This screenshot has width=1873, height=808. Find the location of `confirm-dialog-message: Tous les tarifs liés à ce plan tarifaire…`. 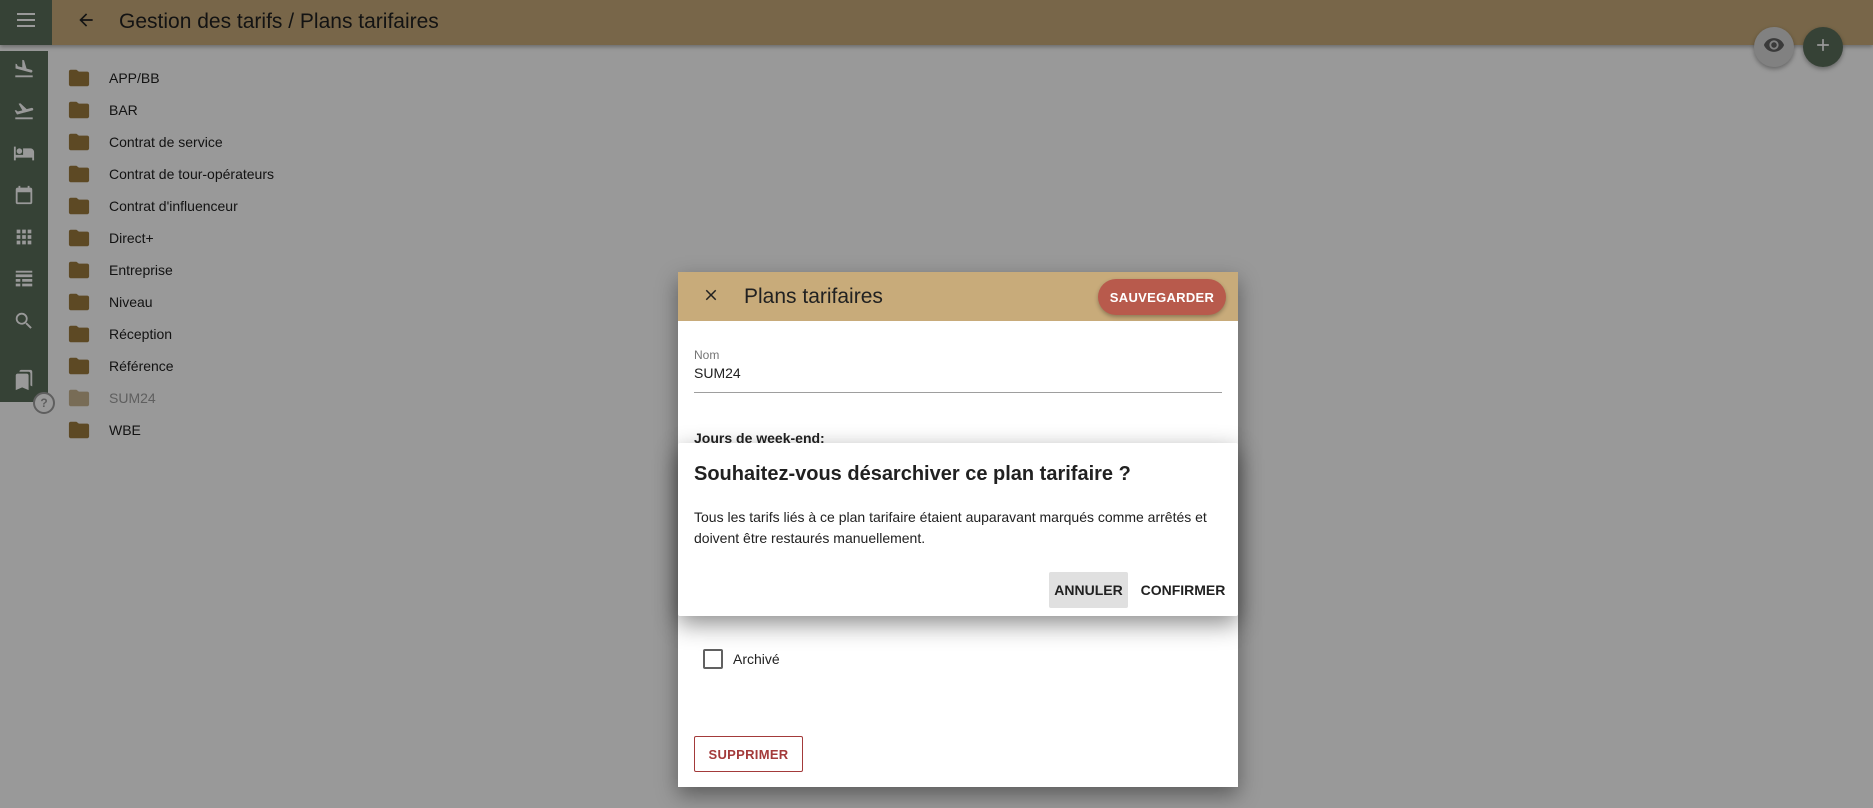

confirm-dialog-message: Tous les tarifs liés à ce plan tarifaire… is located at coordinates (950, 527).